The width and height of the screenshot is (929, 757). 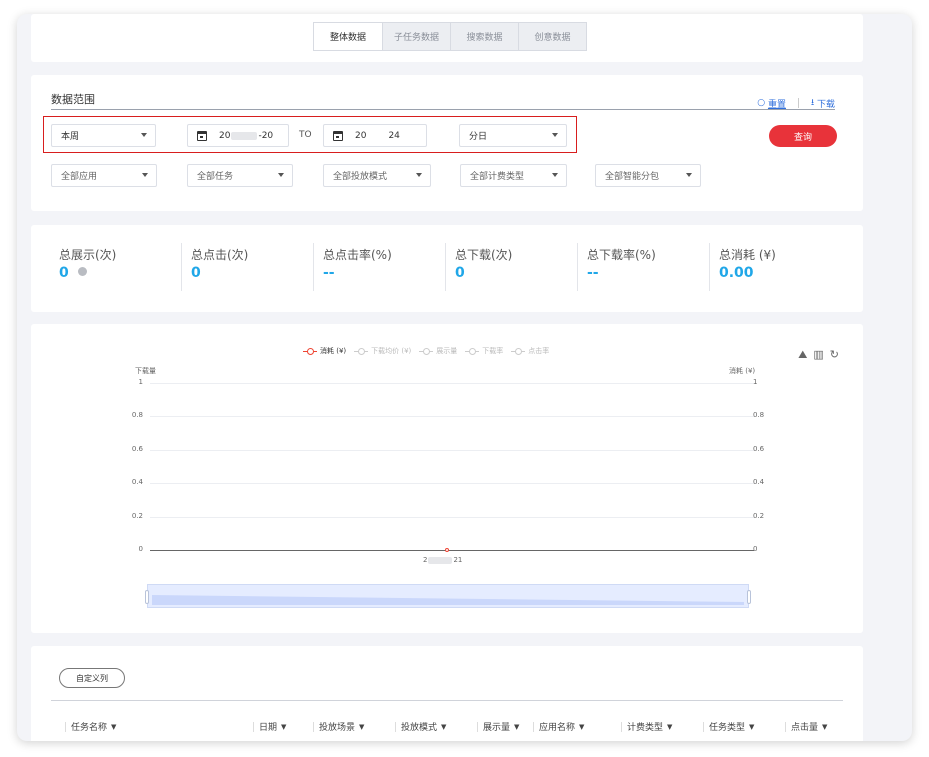 I want to click on column-header: 展示量 ▼, so click(x=498, y=726).